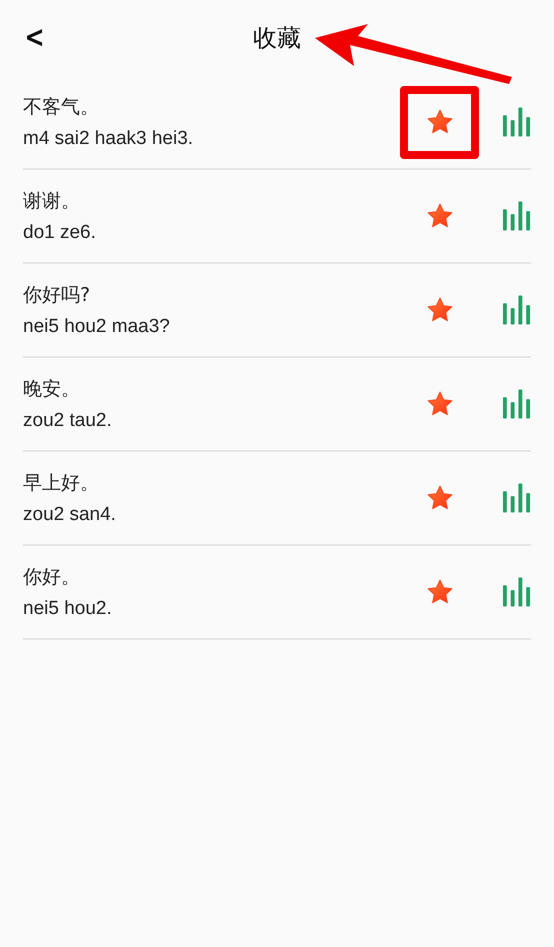  I want to click on romanization-text: nei5 hou2., so click(68, 609).